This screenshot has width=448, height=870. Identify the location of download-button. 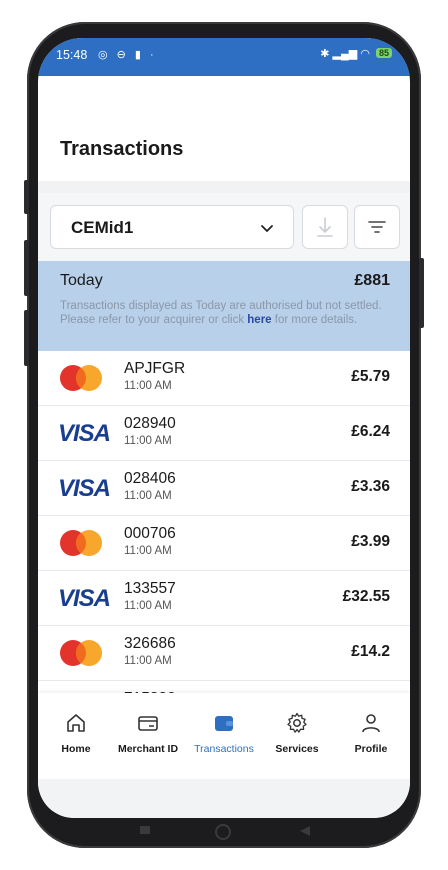
(325, 227).